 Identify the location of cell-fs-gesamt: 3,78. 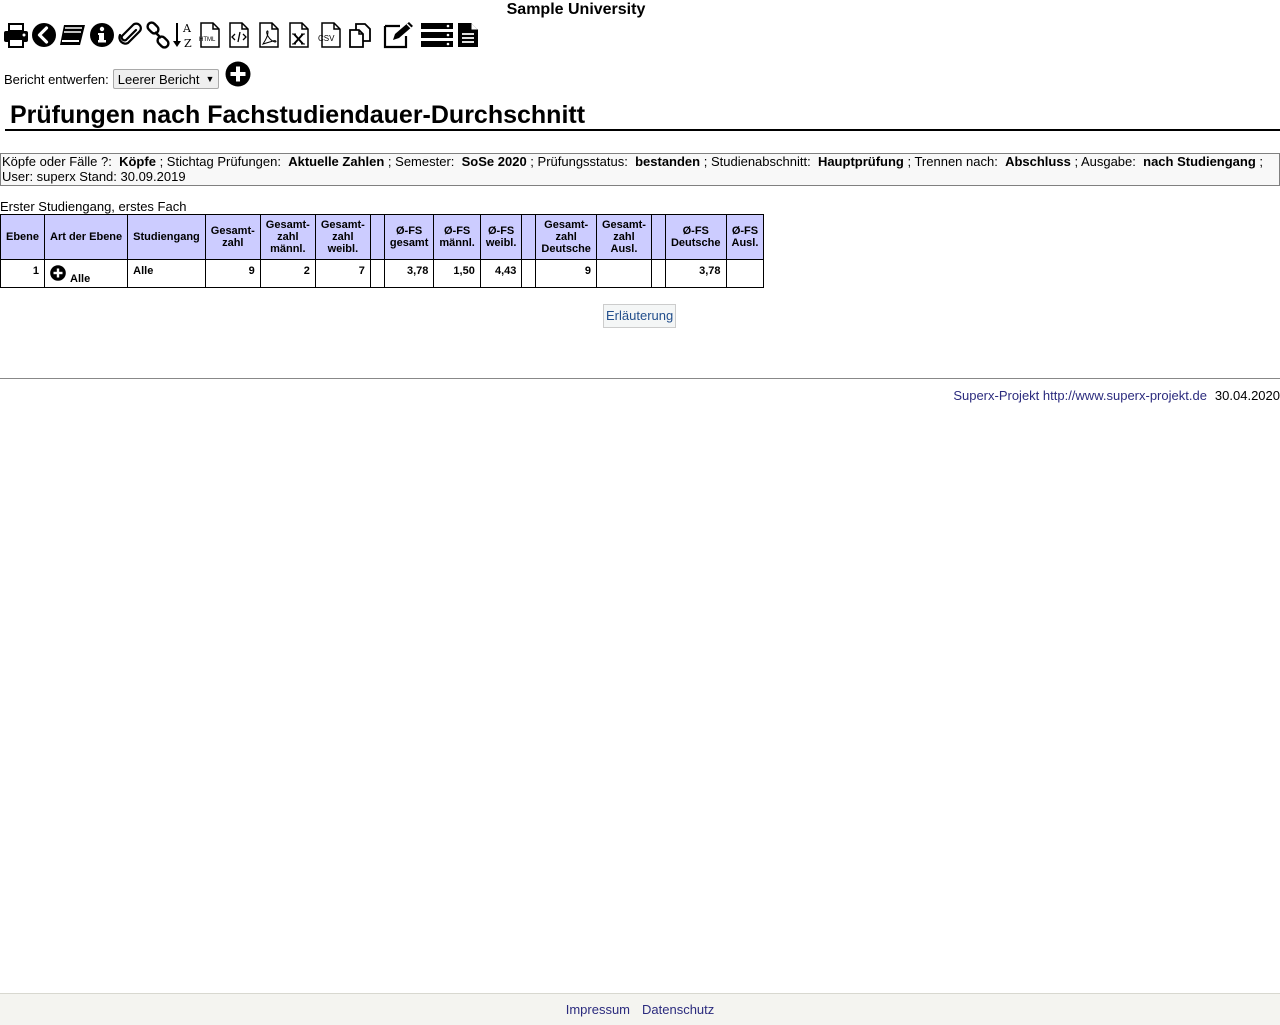
(409, 273).